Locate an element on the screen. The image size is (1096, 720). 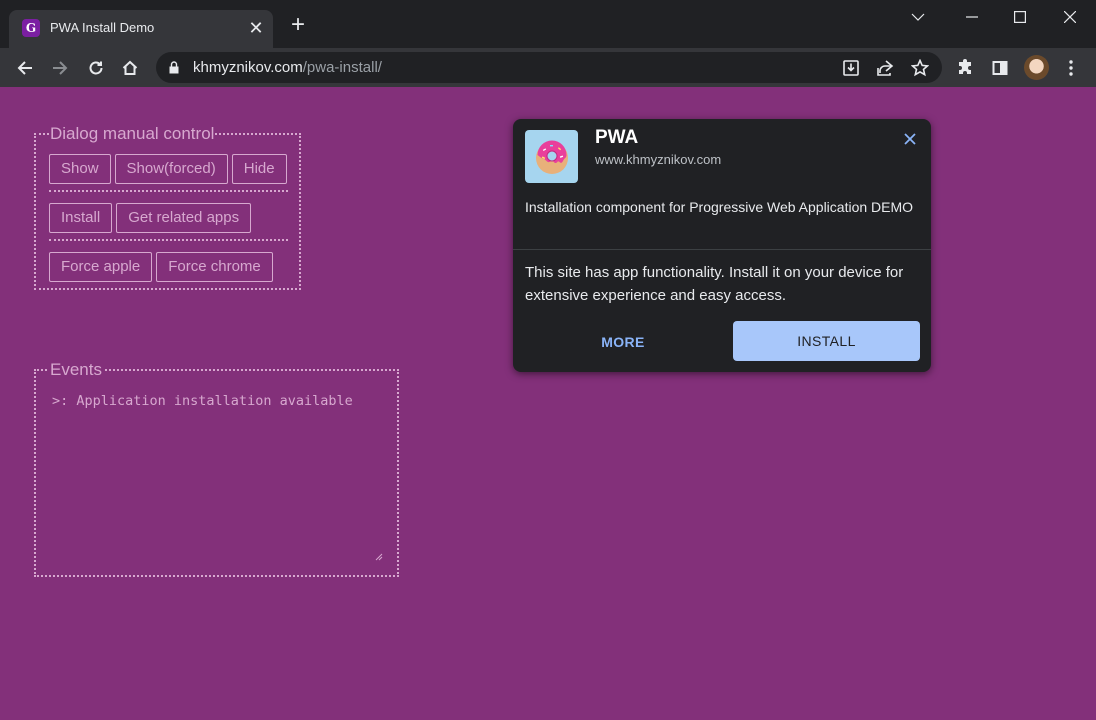
url-text: khmyznikov.com/pwa-install/ is located at coordinates (287, 67).